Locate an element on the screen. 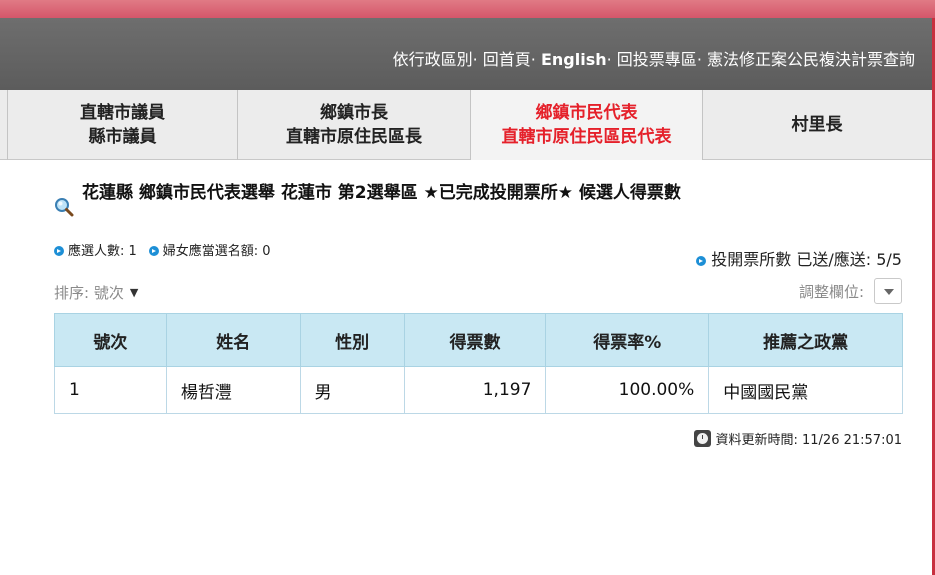 Image resolution: width=935 pixels, height=575 pixels. tab-township-representative: 鄉鎮市民代表 直轄市原住民區民代表 is located at coordinates (587, 125).